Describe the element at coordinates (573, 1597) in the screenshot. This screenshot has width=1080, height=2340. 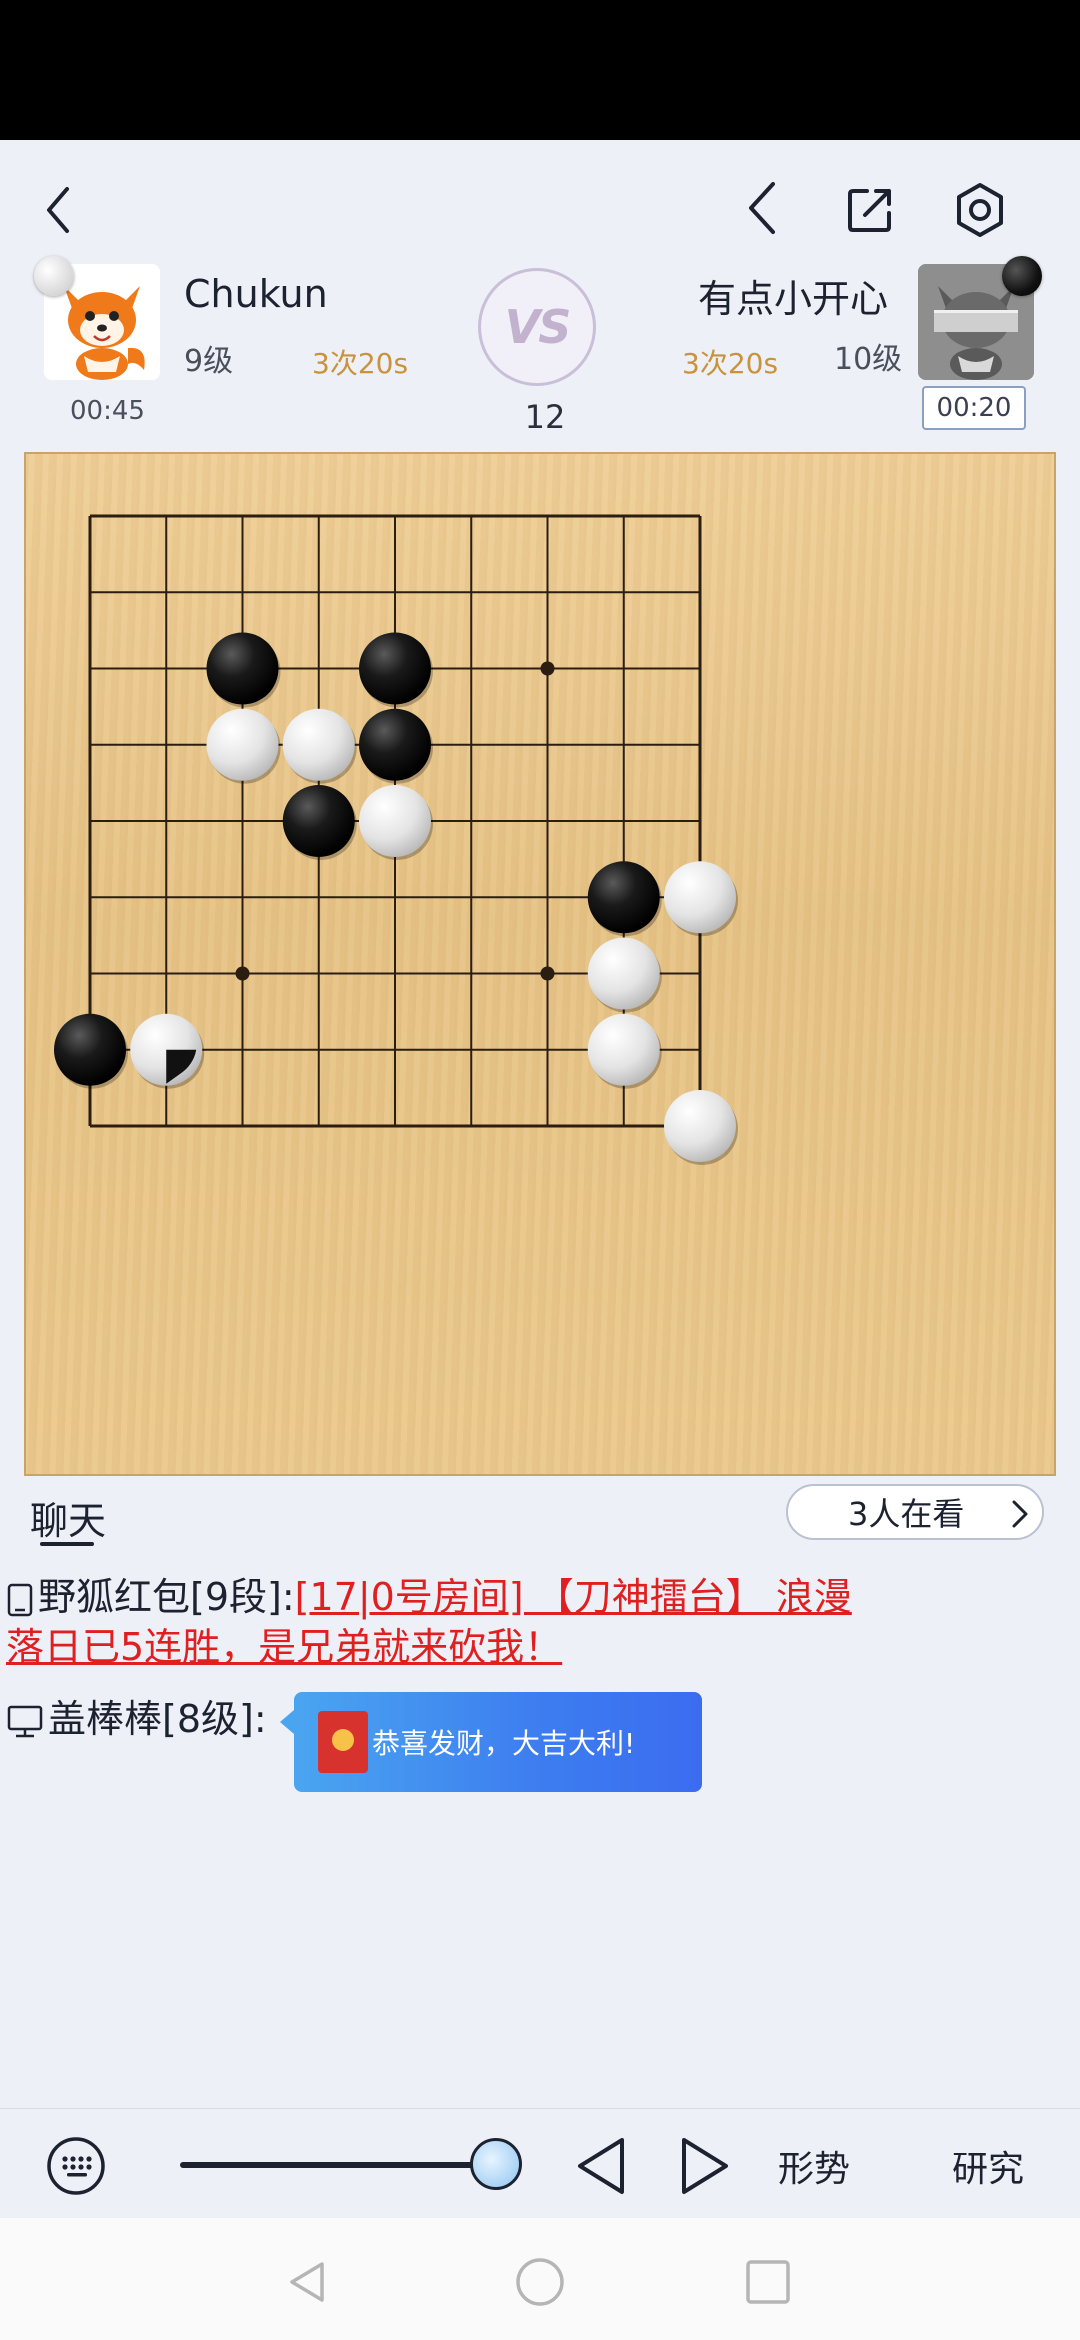
I see `chat-link-text: [17|0号房间] 【刀神擂台】 浪漫` at that location.